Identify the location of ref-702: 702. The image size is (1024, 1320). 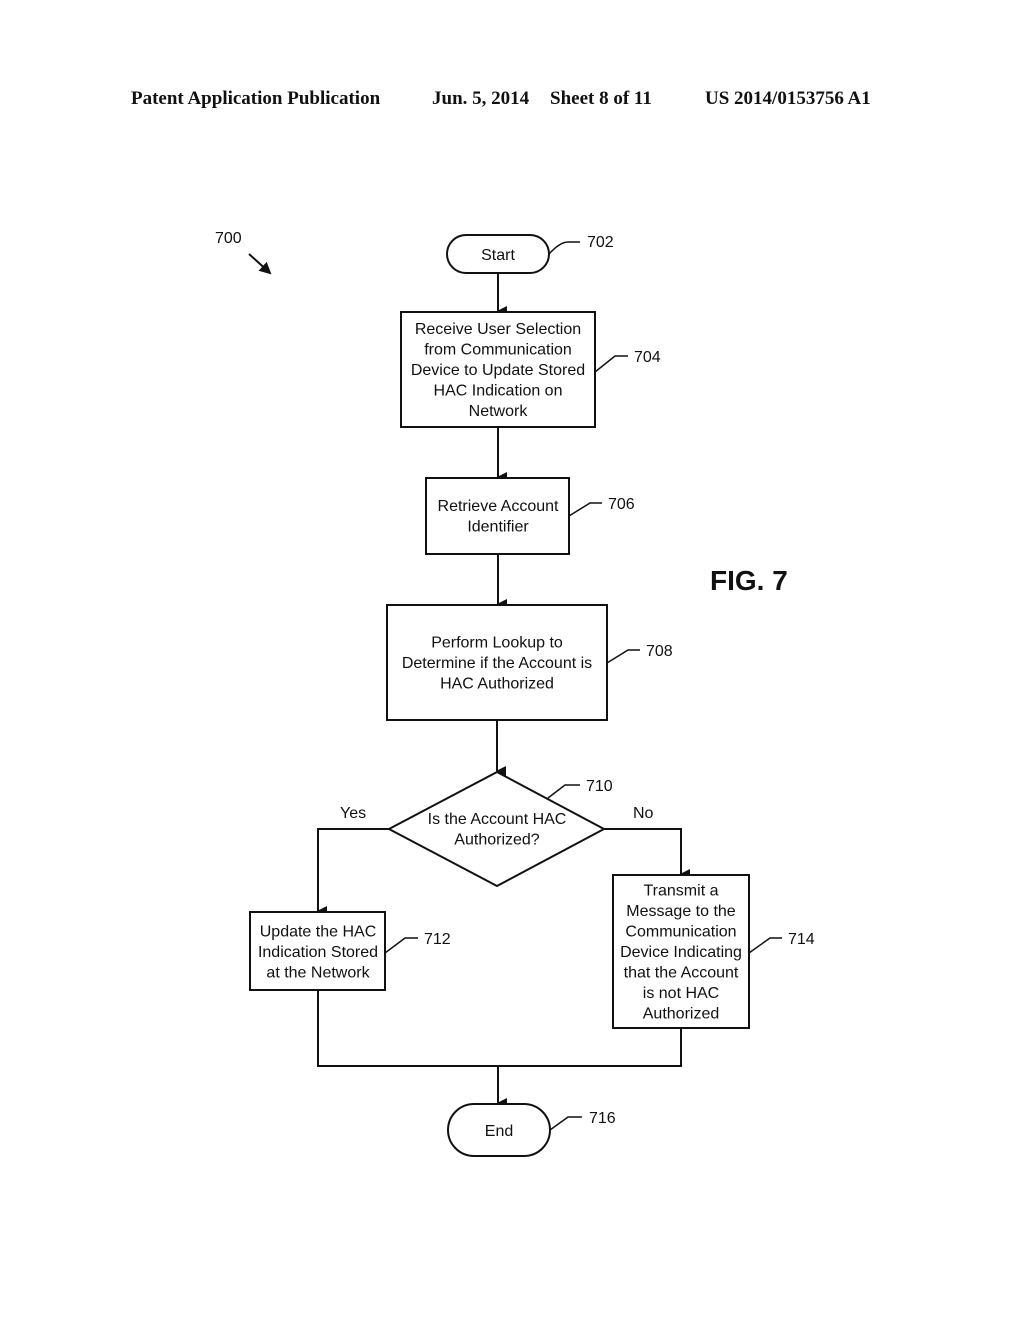
(600, 242).